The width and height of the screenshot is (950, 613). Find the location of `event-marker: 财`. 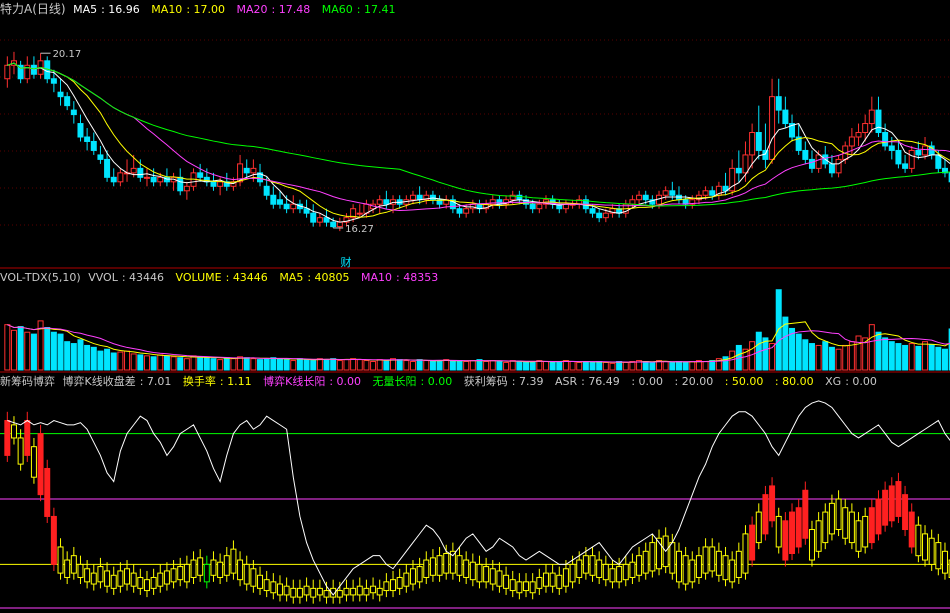

event-marker: 财 is located at coordinates (345, 262).